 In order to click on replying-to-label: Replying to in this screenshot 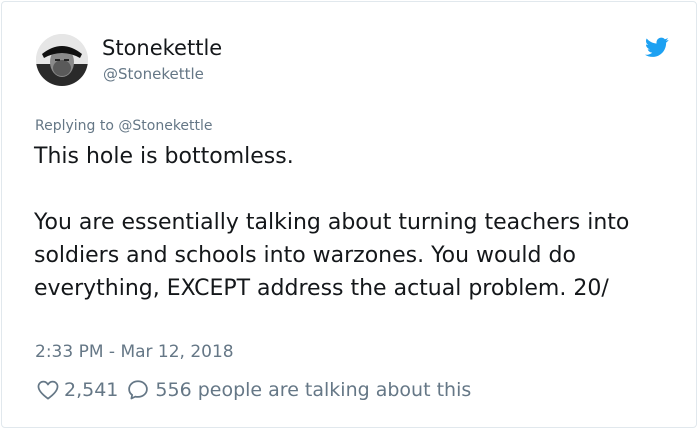, I will do `click(77, 126)`.